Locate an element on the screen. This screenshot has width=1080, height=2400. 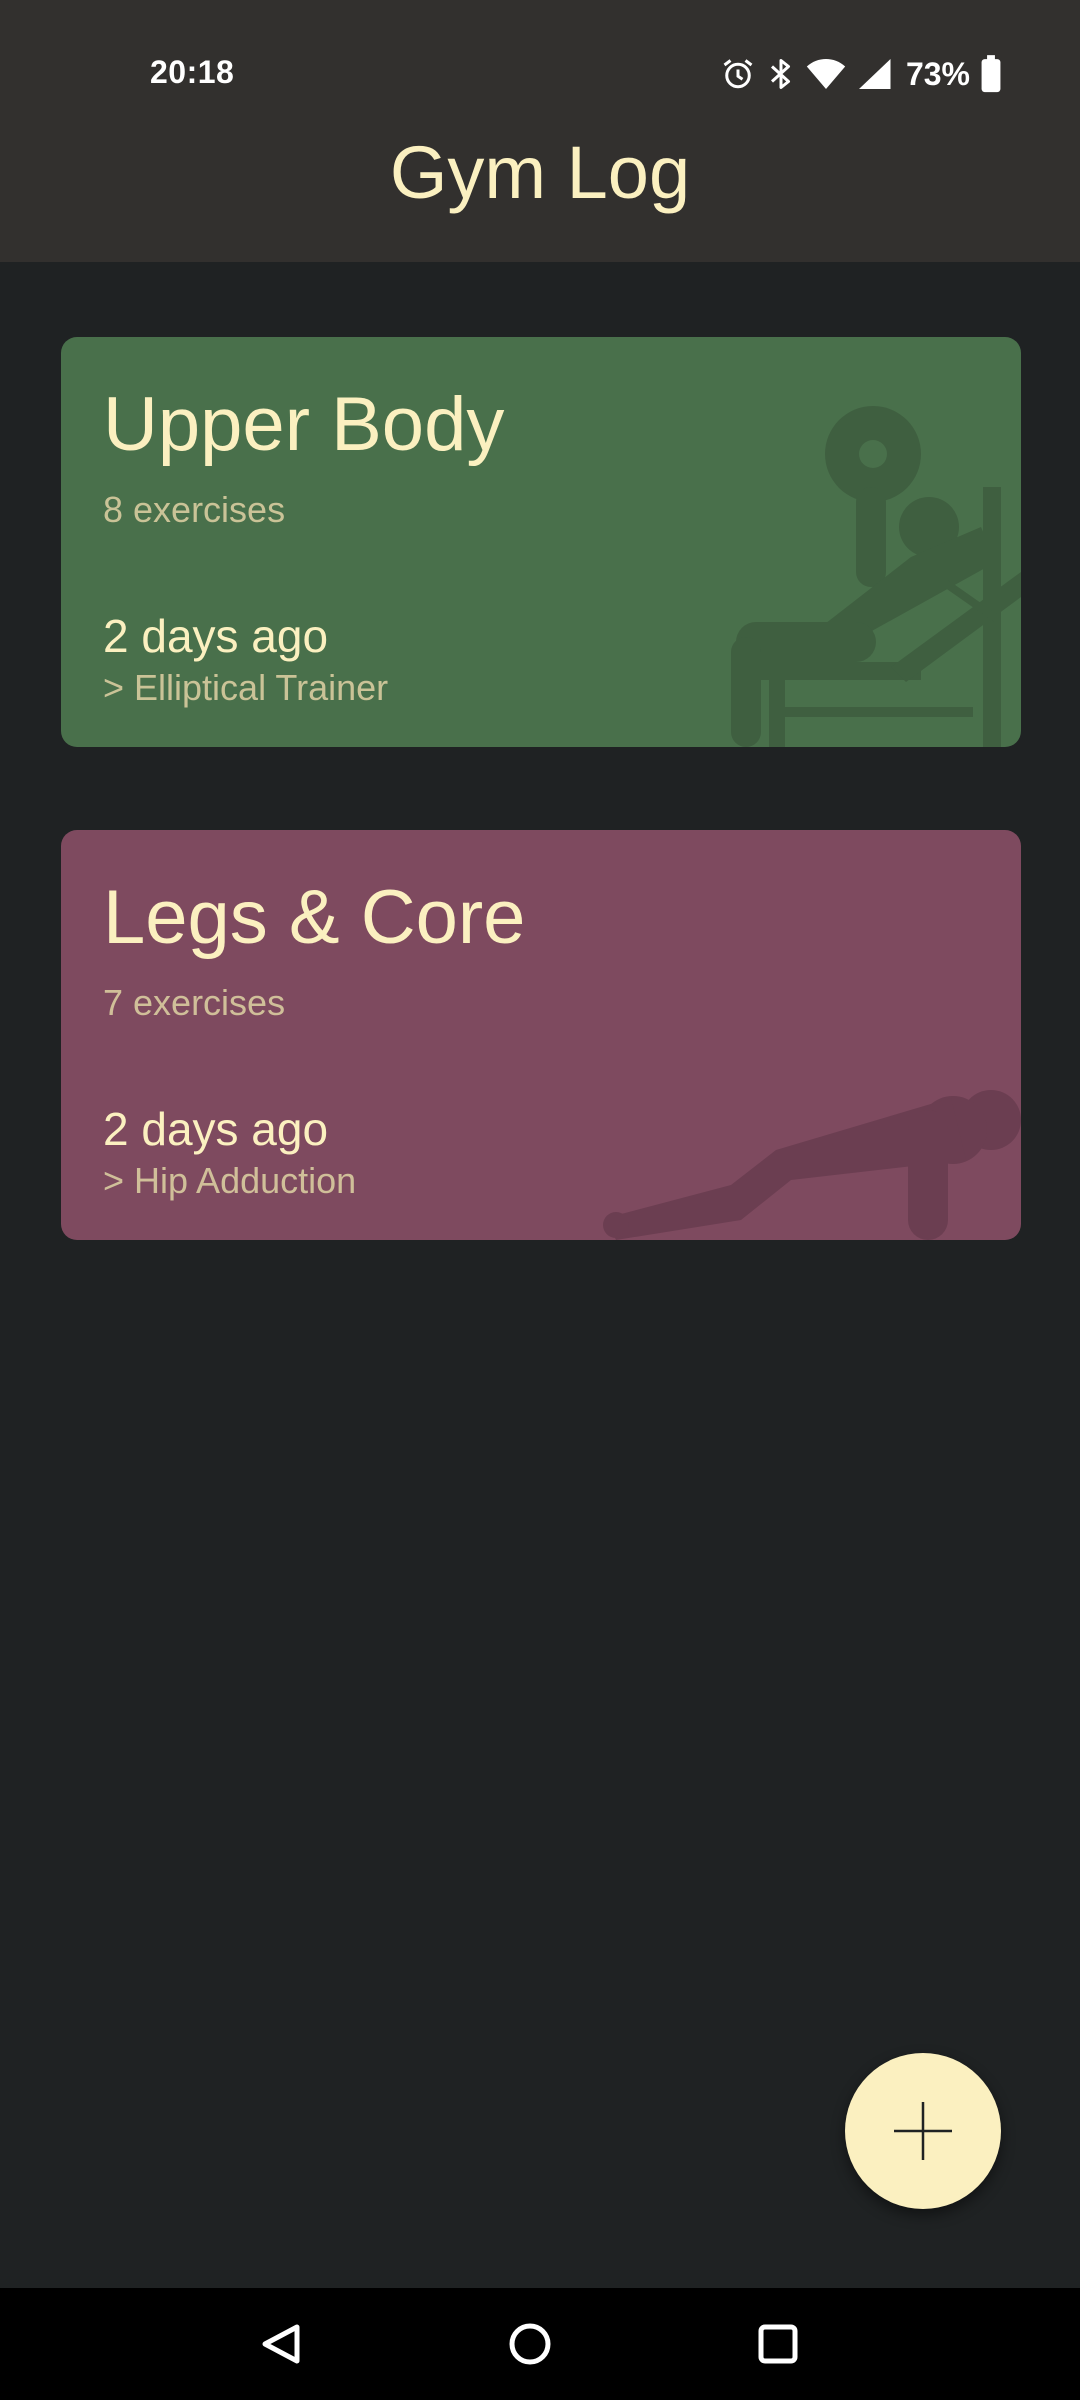
workout-title: Upper Body is located at coordinates (304, 424).